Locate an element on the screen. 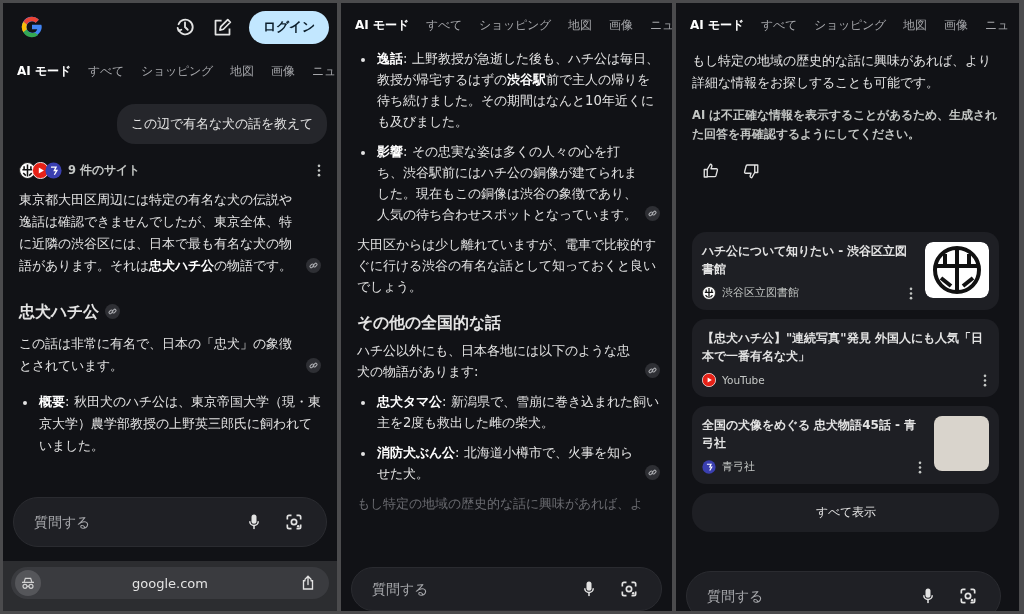 This screenshot has height=614, width=1024. emblem-thumbnail is located at coordinates (957, 270).